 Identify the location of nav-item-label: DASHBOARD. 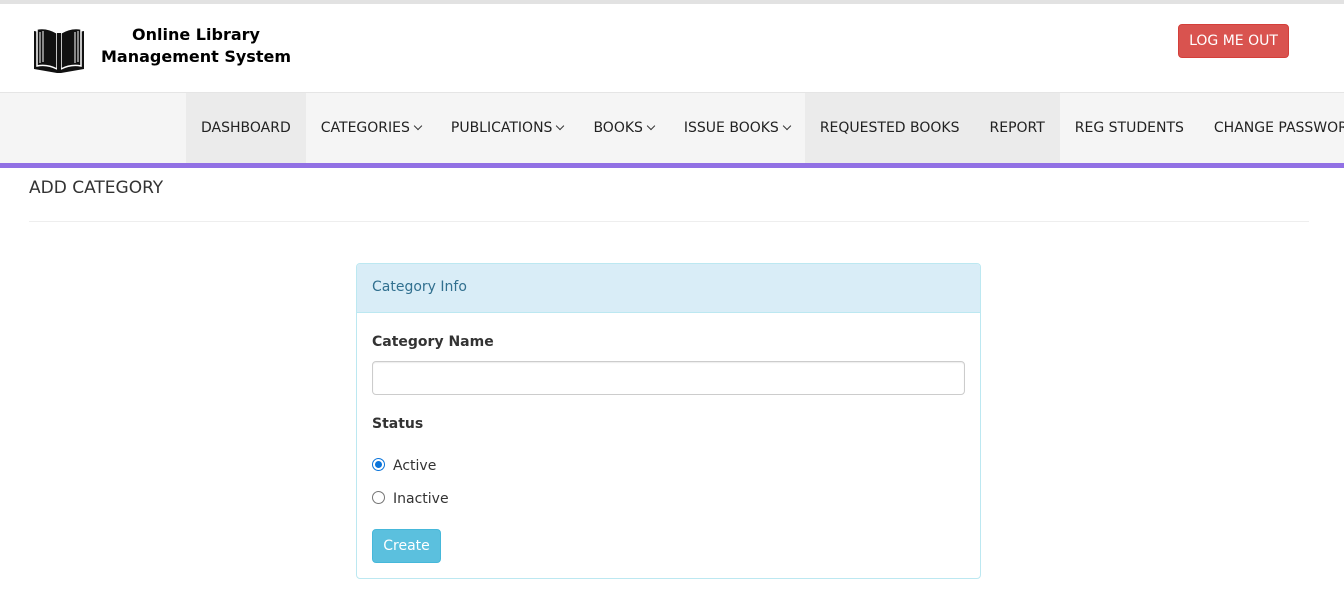
(246, 128).